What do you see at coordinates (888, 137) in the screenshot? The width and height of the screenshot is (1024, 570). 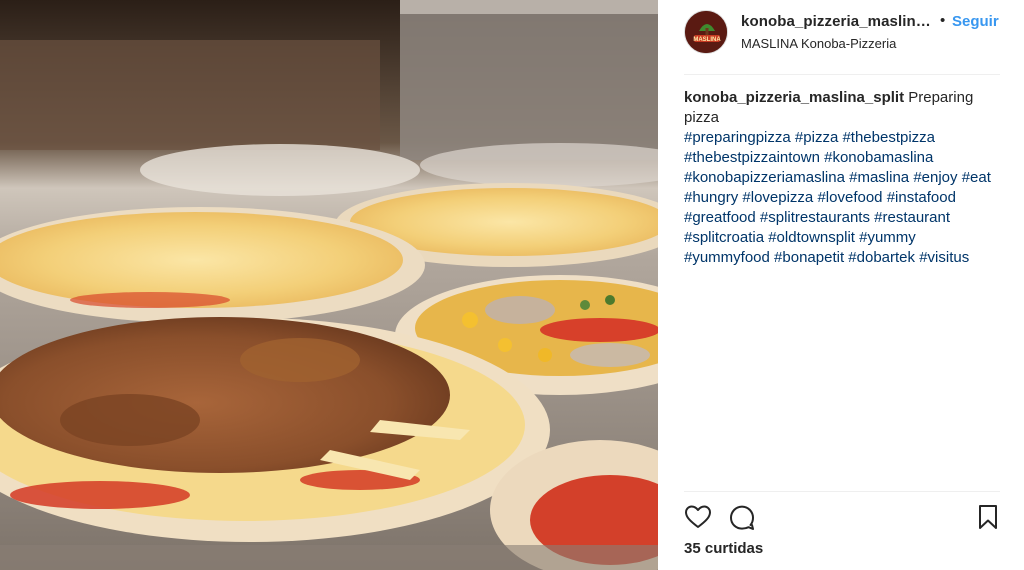 I see `hashtag-link: #thebestpizza` at bounding box center [888, 137].